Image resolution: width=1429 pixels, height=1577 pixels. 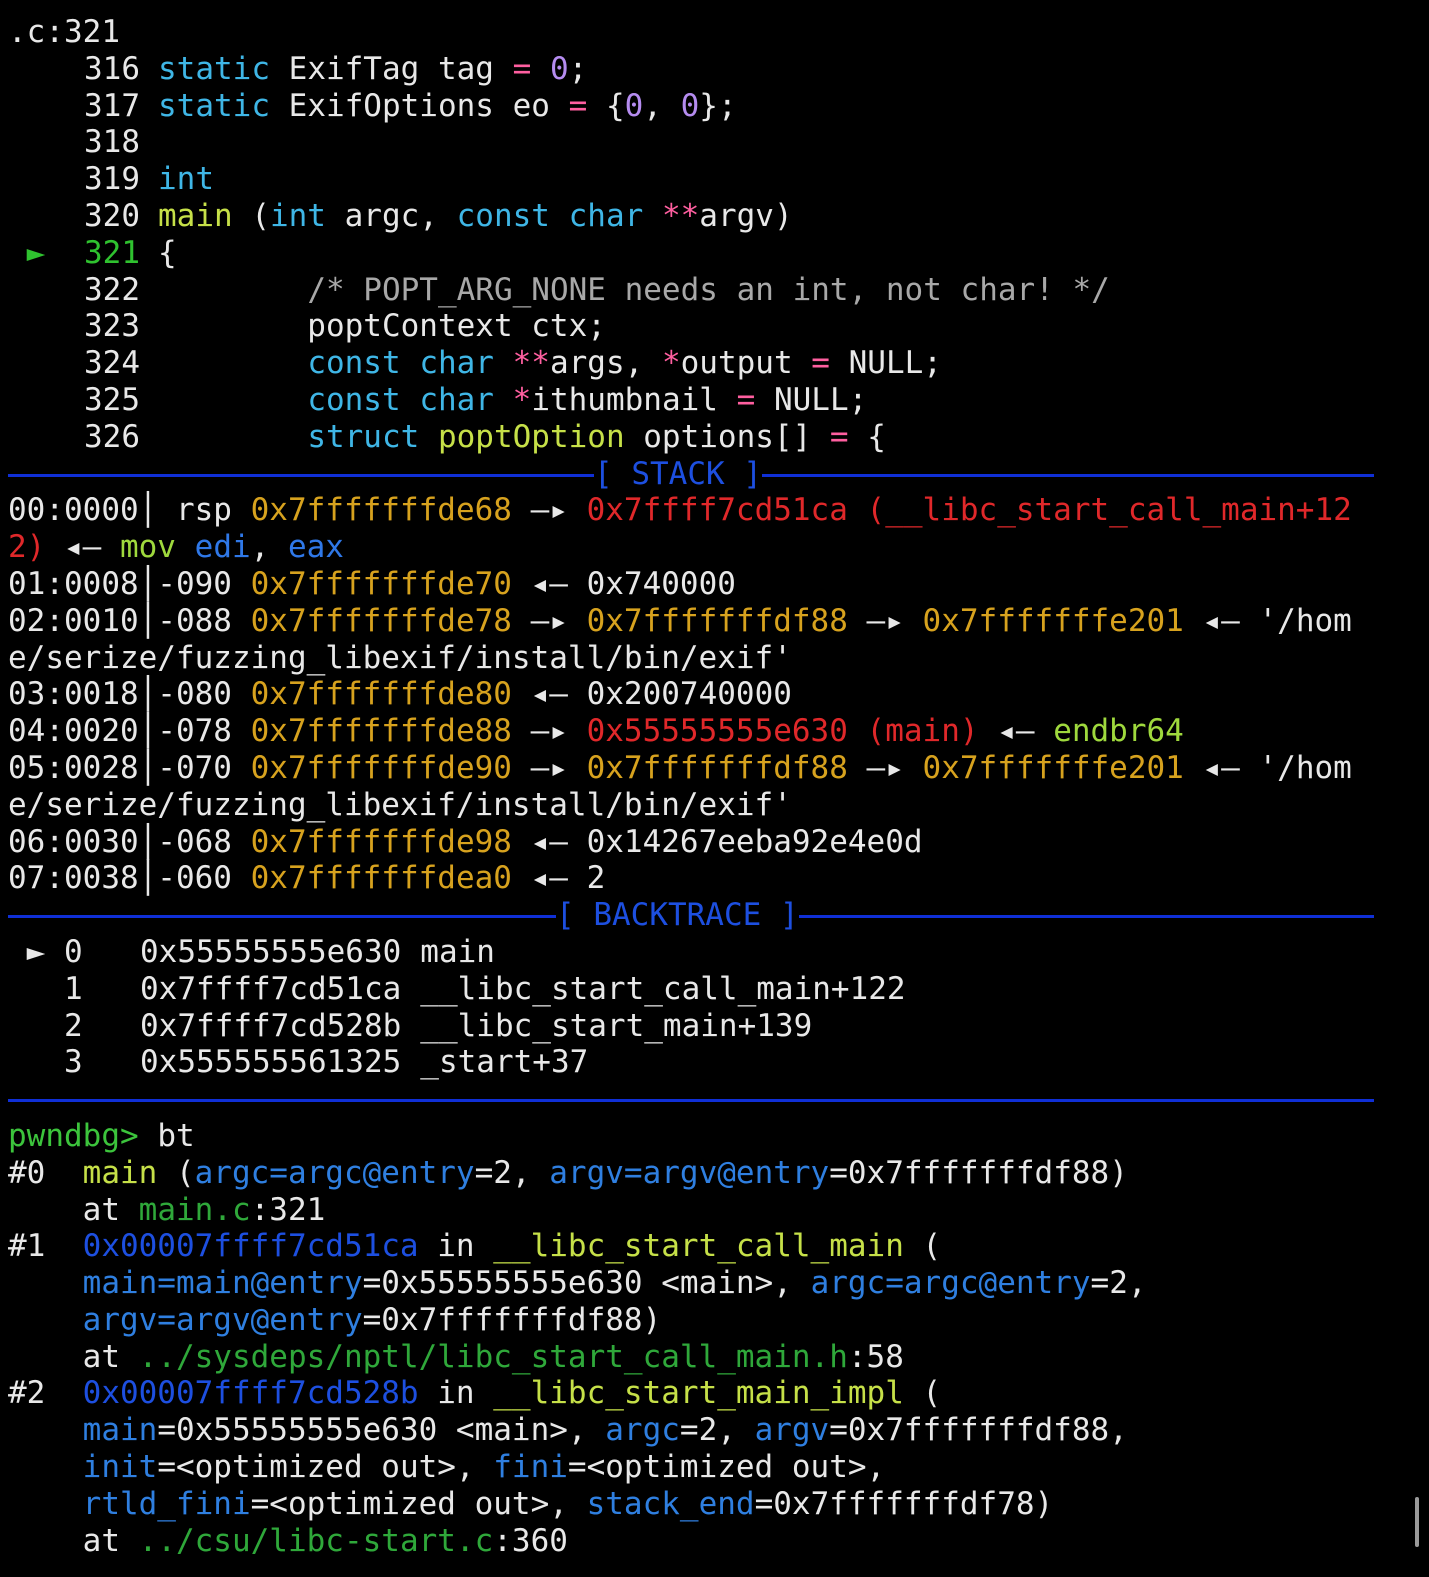 What do you see at coordinates (64, 32) in the screenshot?
I see `source-location: .c:321` at bounding box center [64, 32].